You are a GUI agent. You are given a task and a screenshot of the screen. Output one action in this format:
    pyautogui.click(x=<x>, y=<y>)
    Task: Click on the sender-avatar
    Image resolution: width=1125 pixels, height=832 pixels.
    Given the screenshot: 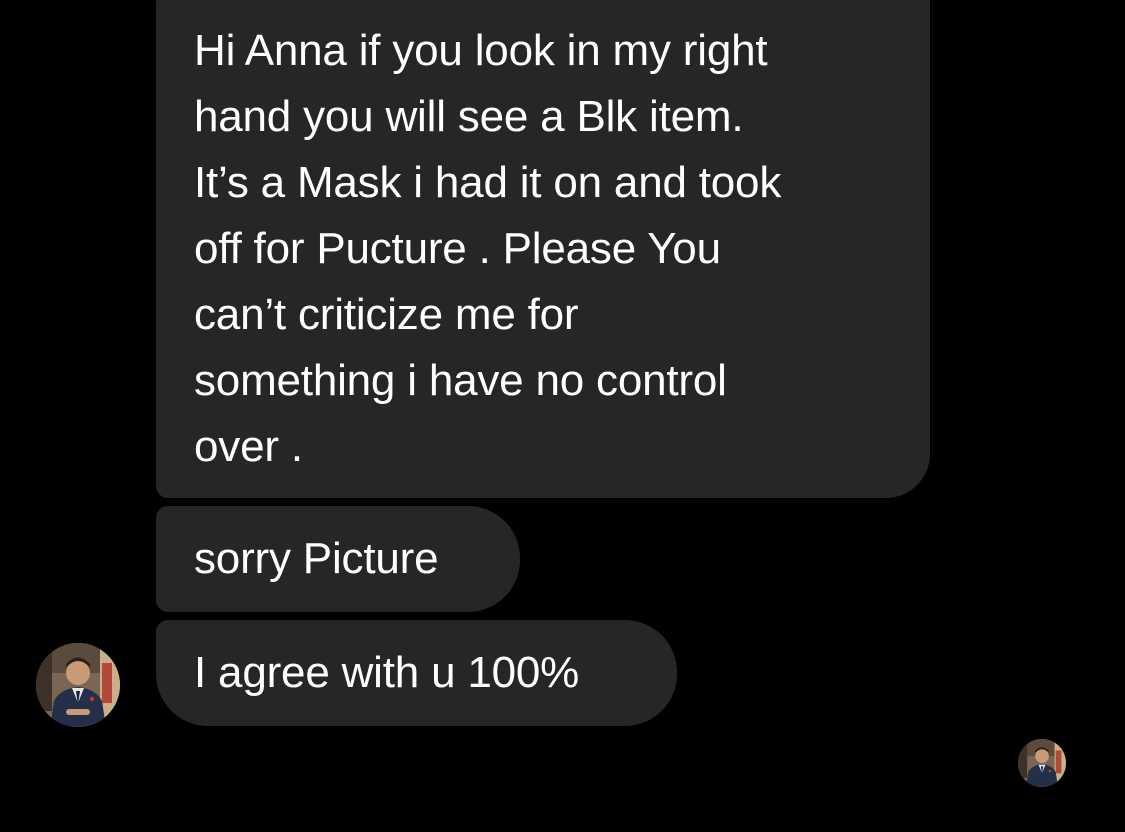 What is the action you would take?
    pyautogui.click(x=78, y=685)
    